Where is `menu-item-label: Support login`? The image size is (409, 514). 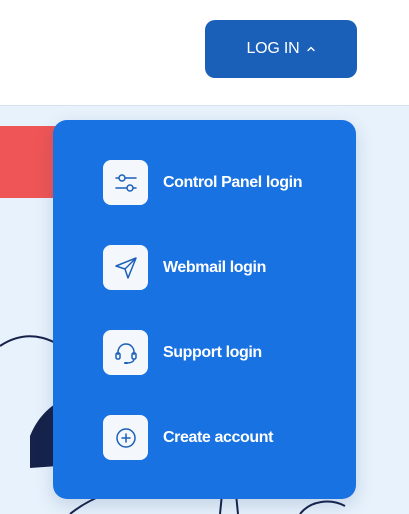 menu-item-label: Support login is located at coordinates (212, 352).